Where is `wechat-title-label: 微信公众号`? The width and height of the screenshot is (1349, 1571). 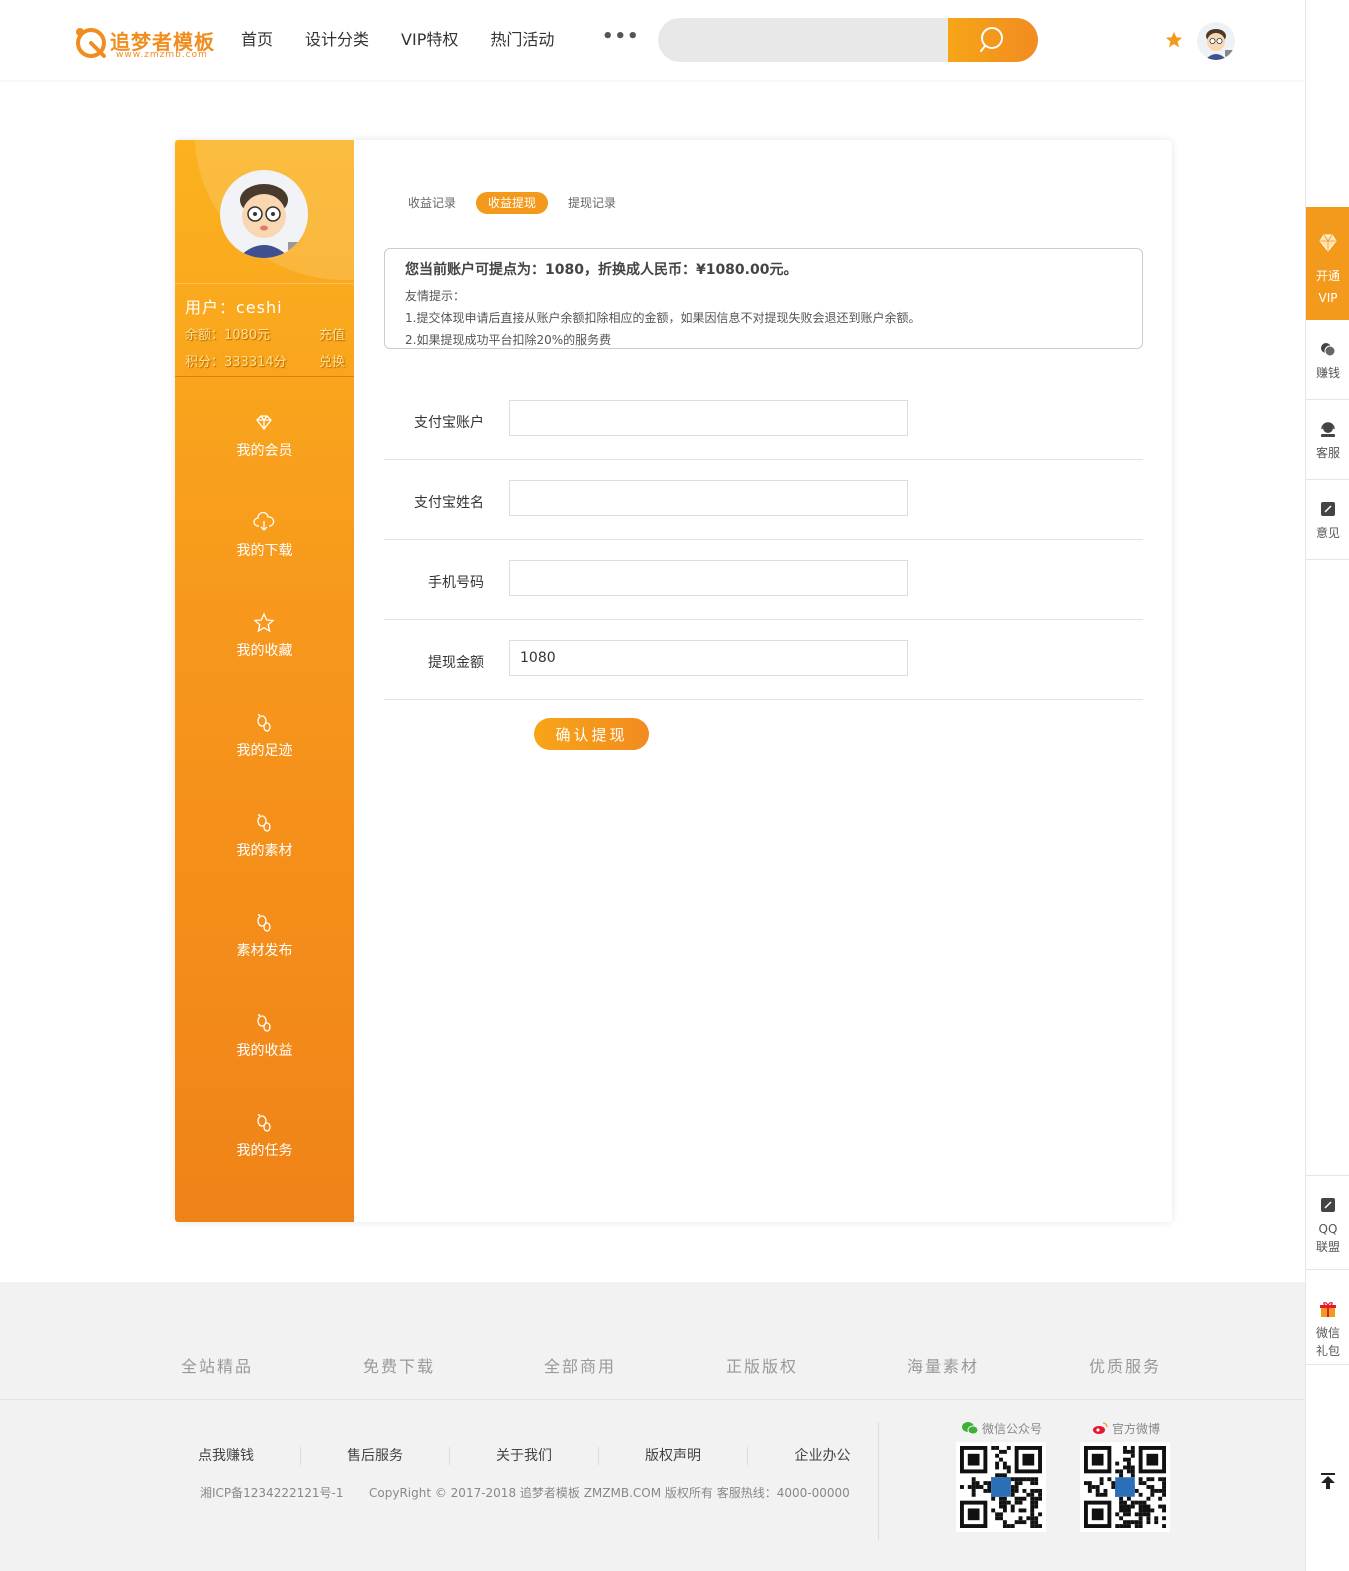
wechat-title-label: 微信公众号 is located at coordinates (1011, 1428).